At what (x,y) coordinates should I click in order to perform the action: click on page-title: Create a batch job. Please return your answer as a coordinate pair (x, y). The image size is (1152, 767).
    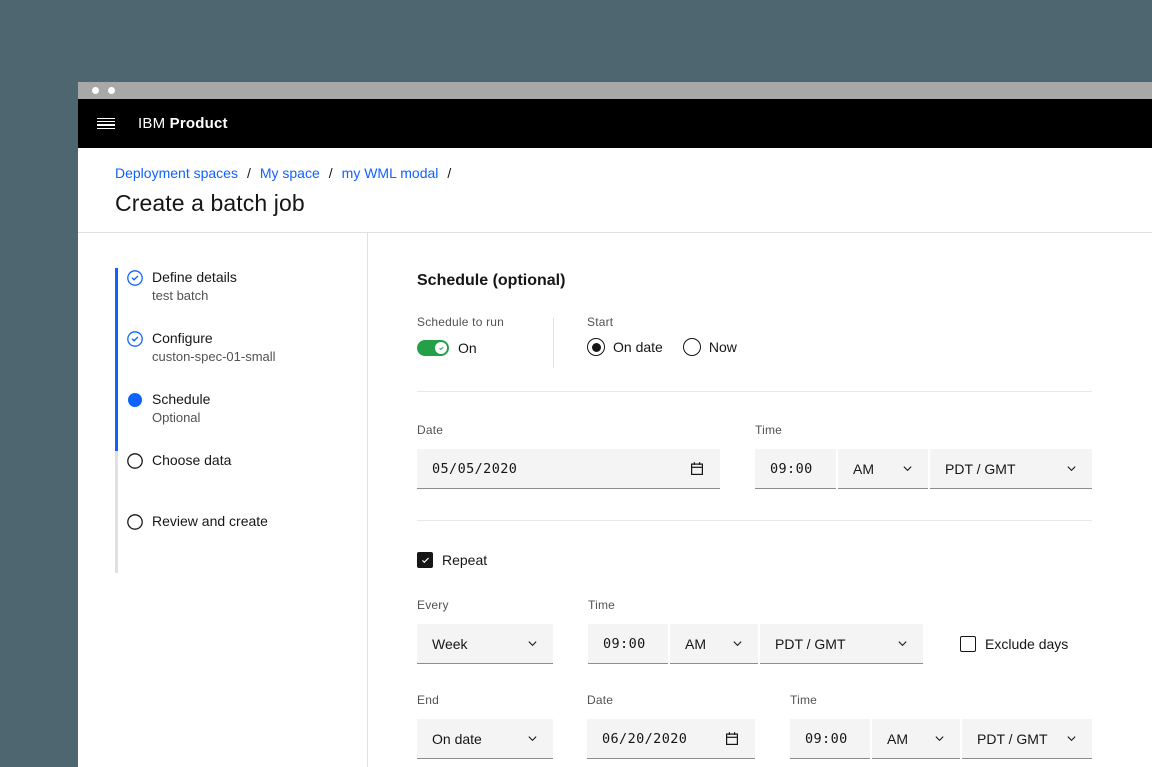
    Looking at the image, I should click on (210, 203).